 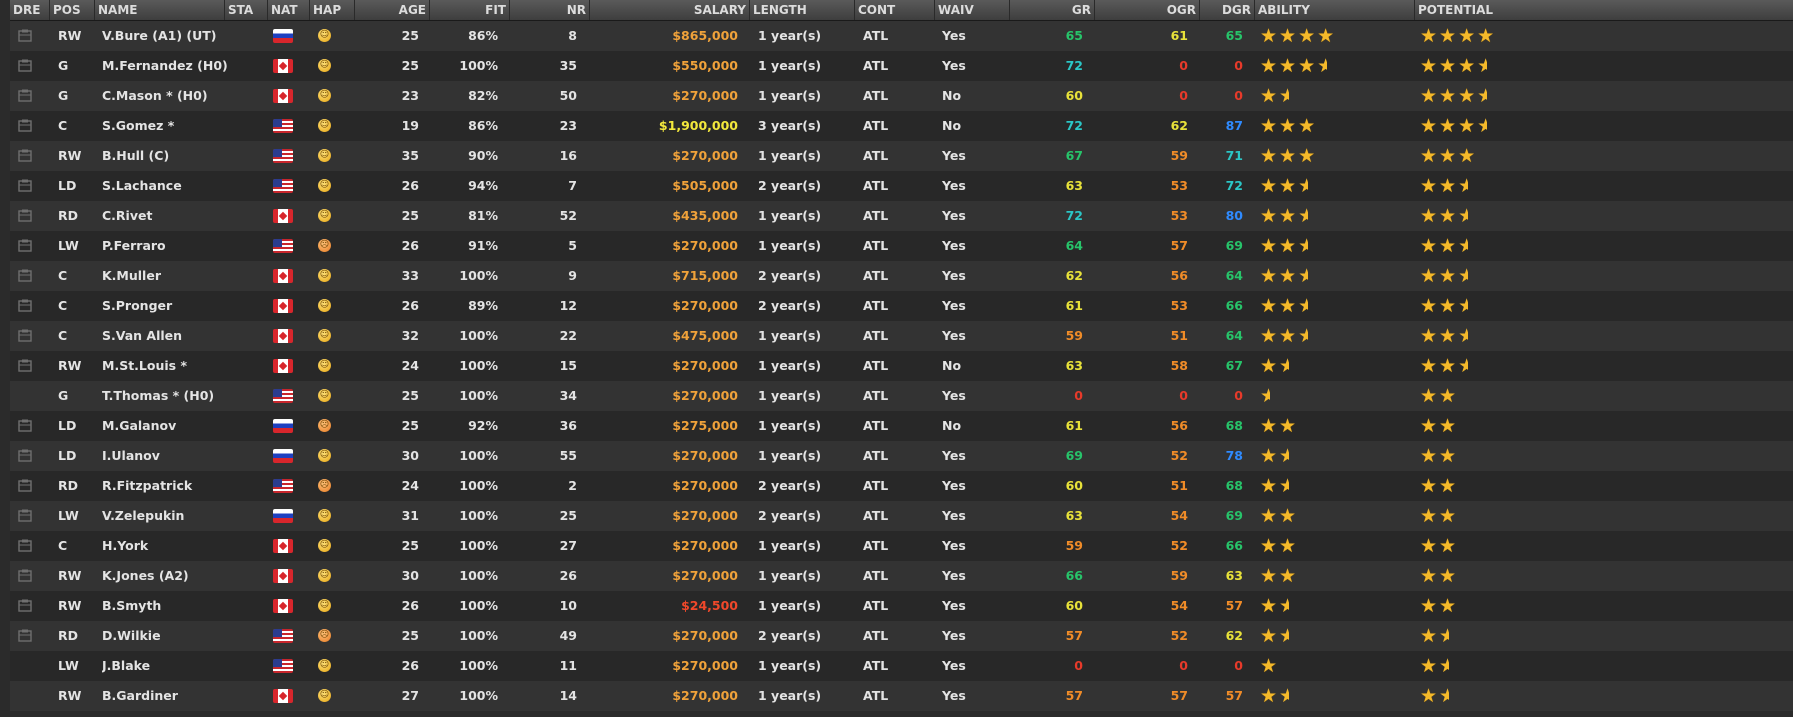 I want to click on col-length: LENGTH, so click(x=802, y=10).